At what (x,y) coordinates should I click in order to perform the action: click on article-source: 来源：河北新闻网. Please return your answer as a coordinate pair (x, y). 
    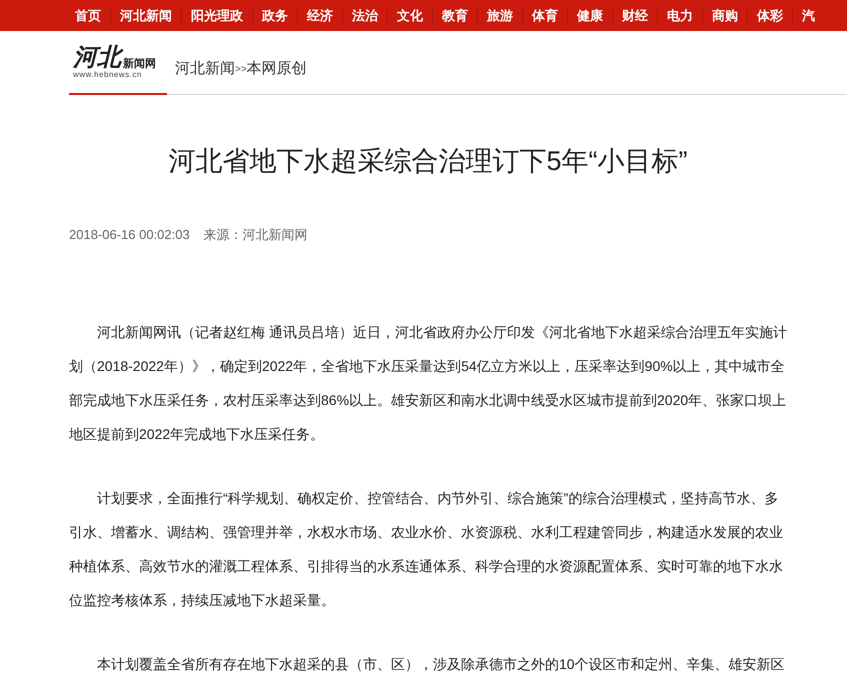
    Looking at the image, I should click on (256, 235).